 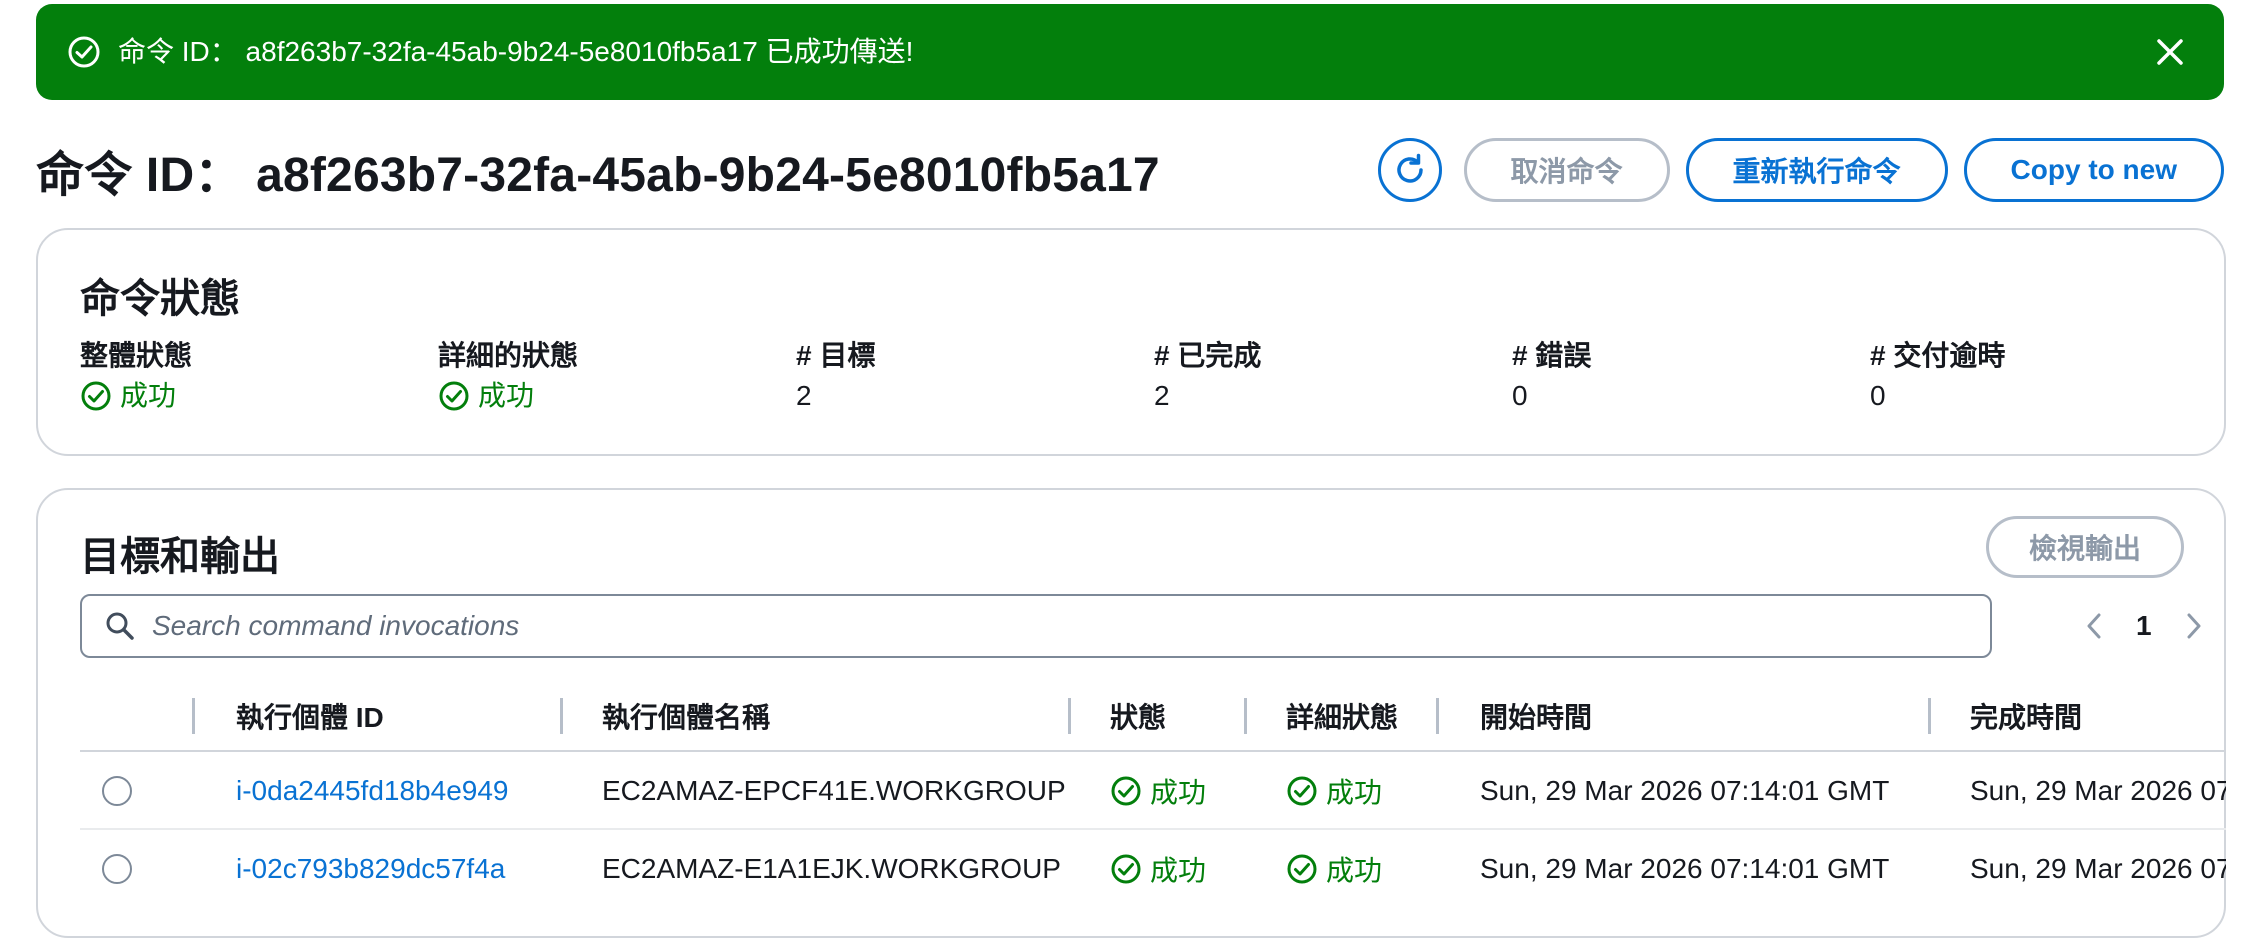 What do you see at coordinates (2194, 626) in the screenshot?
I see `chevron-right-icon` at bounding box center [2194, 626].